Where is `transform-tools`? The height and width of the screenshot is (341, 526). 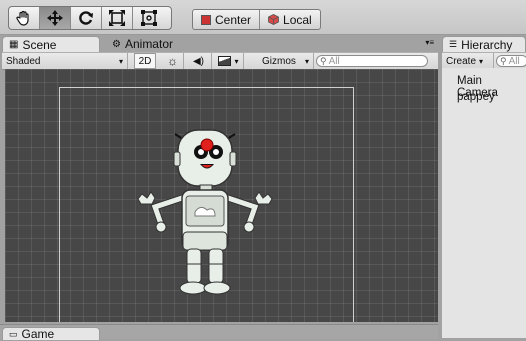
transform-tools is located at coordinates (90, 18).